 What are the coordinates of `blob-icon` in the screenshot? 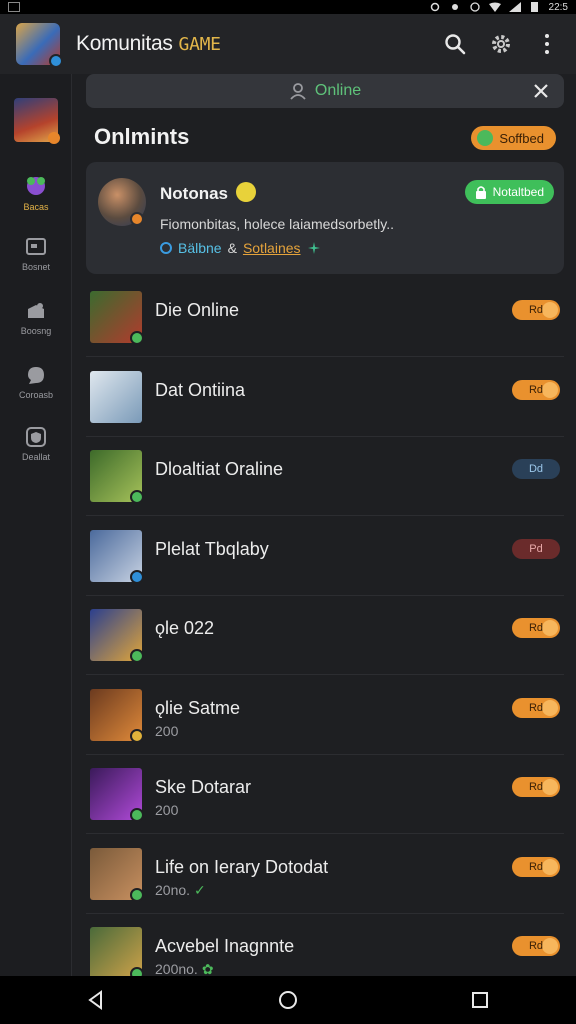 It's located at (36, 186).